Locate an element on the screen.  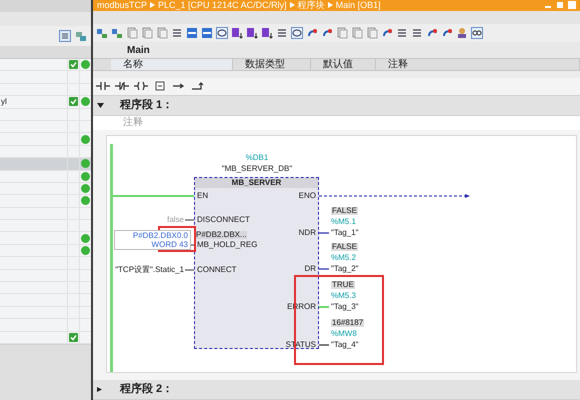
tree-row: yl is located at coordinates (45, 102).